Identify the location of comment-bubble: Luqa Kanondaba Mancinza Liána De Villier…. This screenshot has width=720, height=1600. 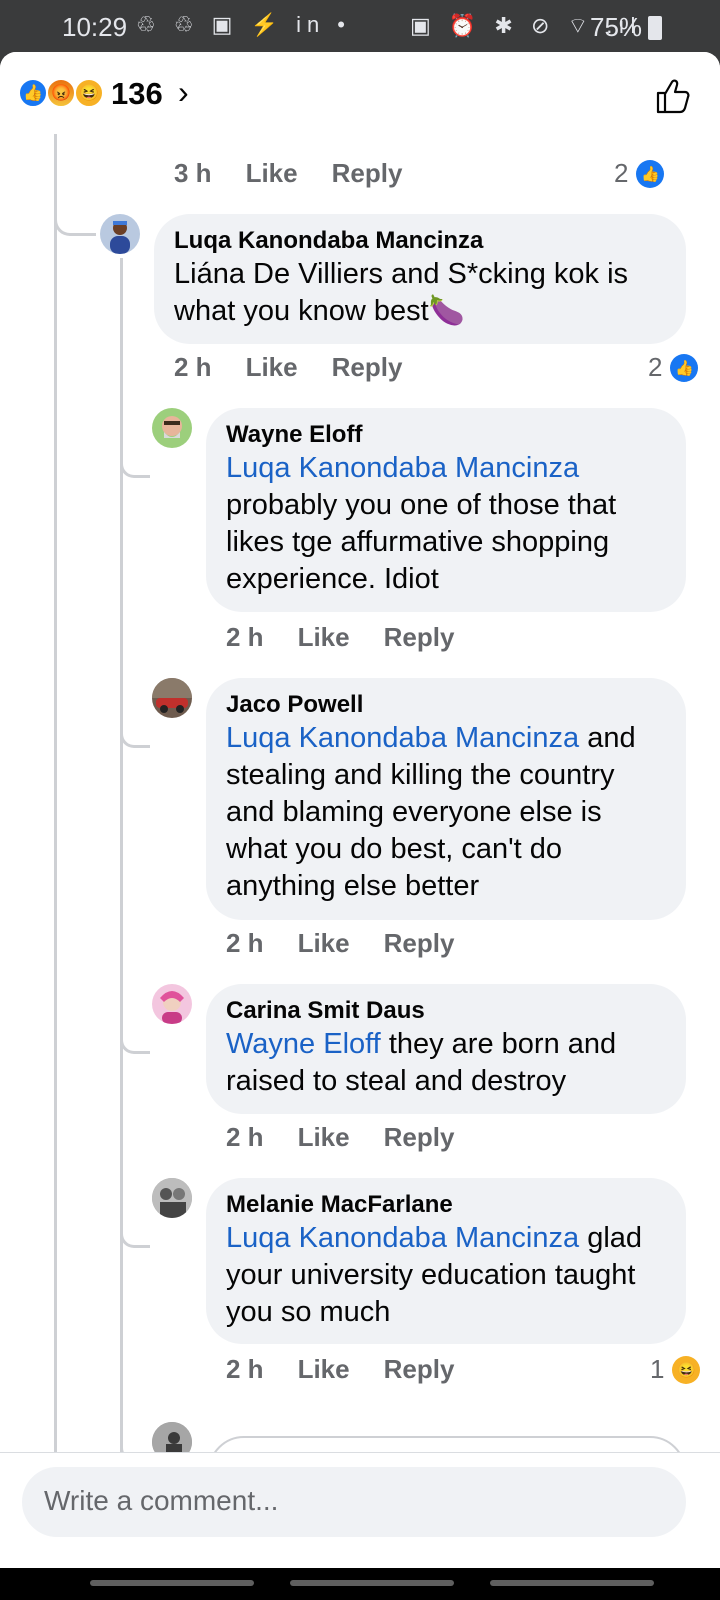
(420, 279).